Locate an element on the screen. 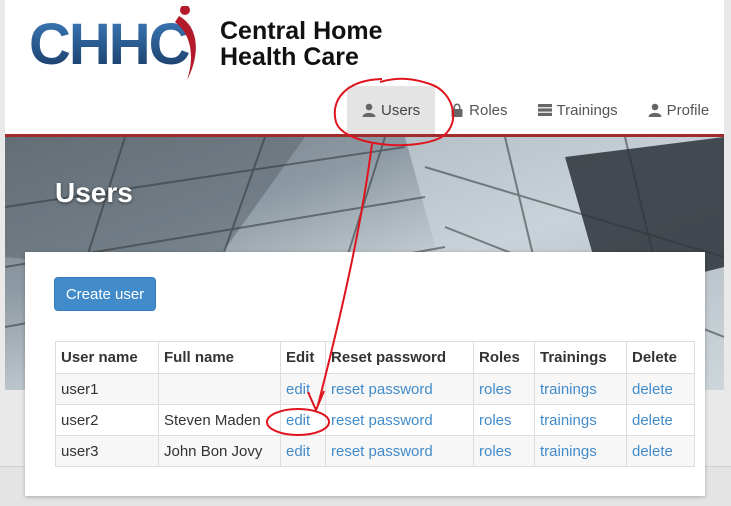 The height and width of the screenshot is (506, 731). brand-name: Central Home Health Care is located at coordinates (301, 44).